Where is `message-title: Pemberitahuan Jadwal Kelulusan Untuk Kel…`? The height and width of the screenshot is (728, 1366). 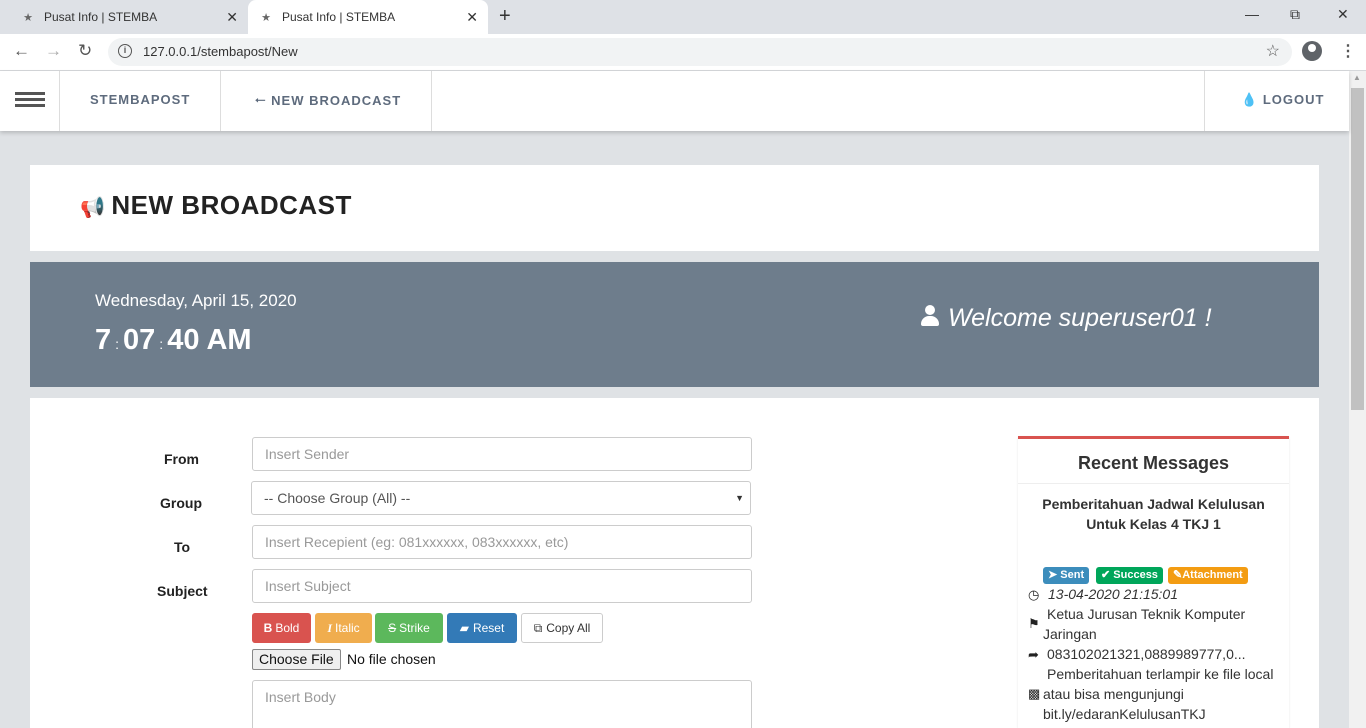
message-title: Pemberitahuan Jadwal Kelulusan Untuk Kel… is located at coordinates (1153, 514).